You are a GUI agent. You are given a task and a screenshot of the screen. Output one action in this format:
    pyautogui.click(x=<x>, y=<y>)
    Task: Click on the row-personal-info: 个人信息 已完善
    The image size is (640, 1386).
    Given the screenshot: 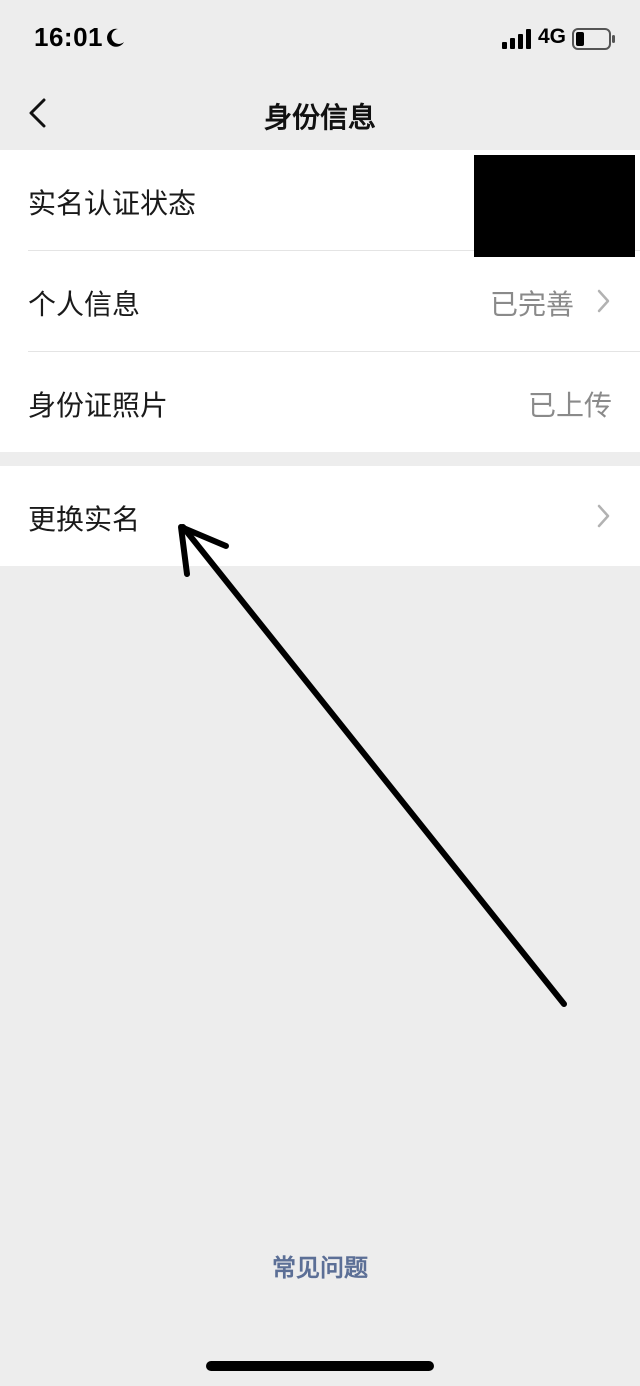 What is the action you would take?
    pyautogui.click(x=320, y=301)
    